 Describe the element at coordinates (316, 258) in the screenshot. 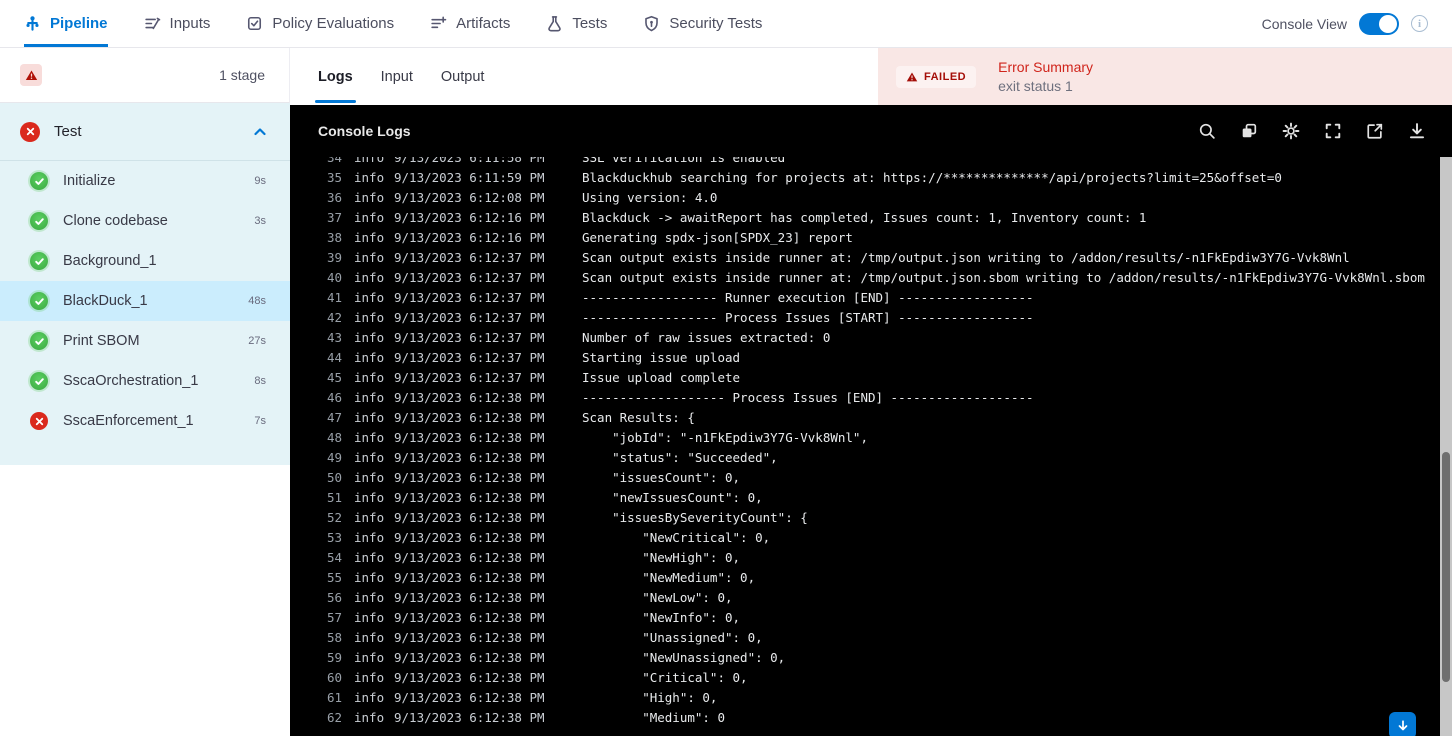

I see `log-line-number: 39` at that location.